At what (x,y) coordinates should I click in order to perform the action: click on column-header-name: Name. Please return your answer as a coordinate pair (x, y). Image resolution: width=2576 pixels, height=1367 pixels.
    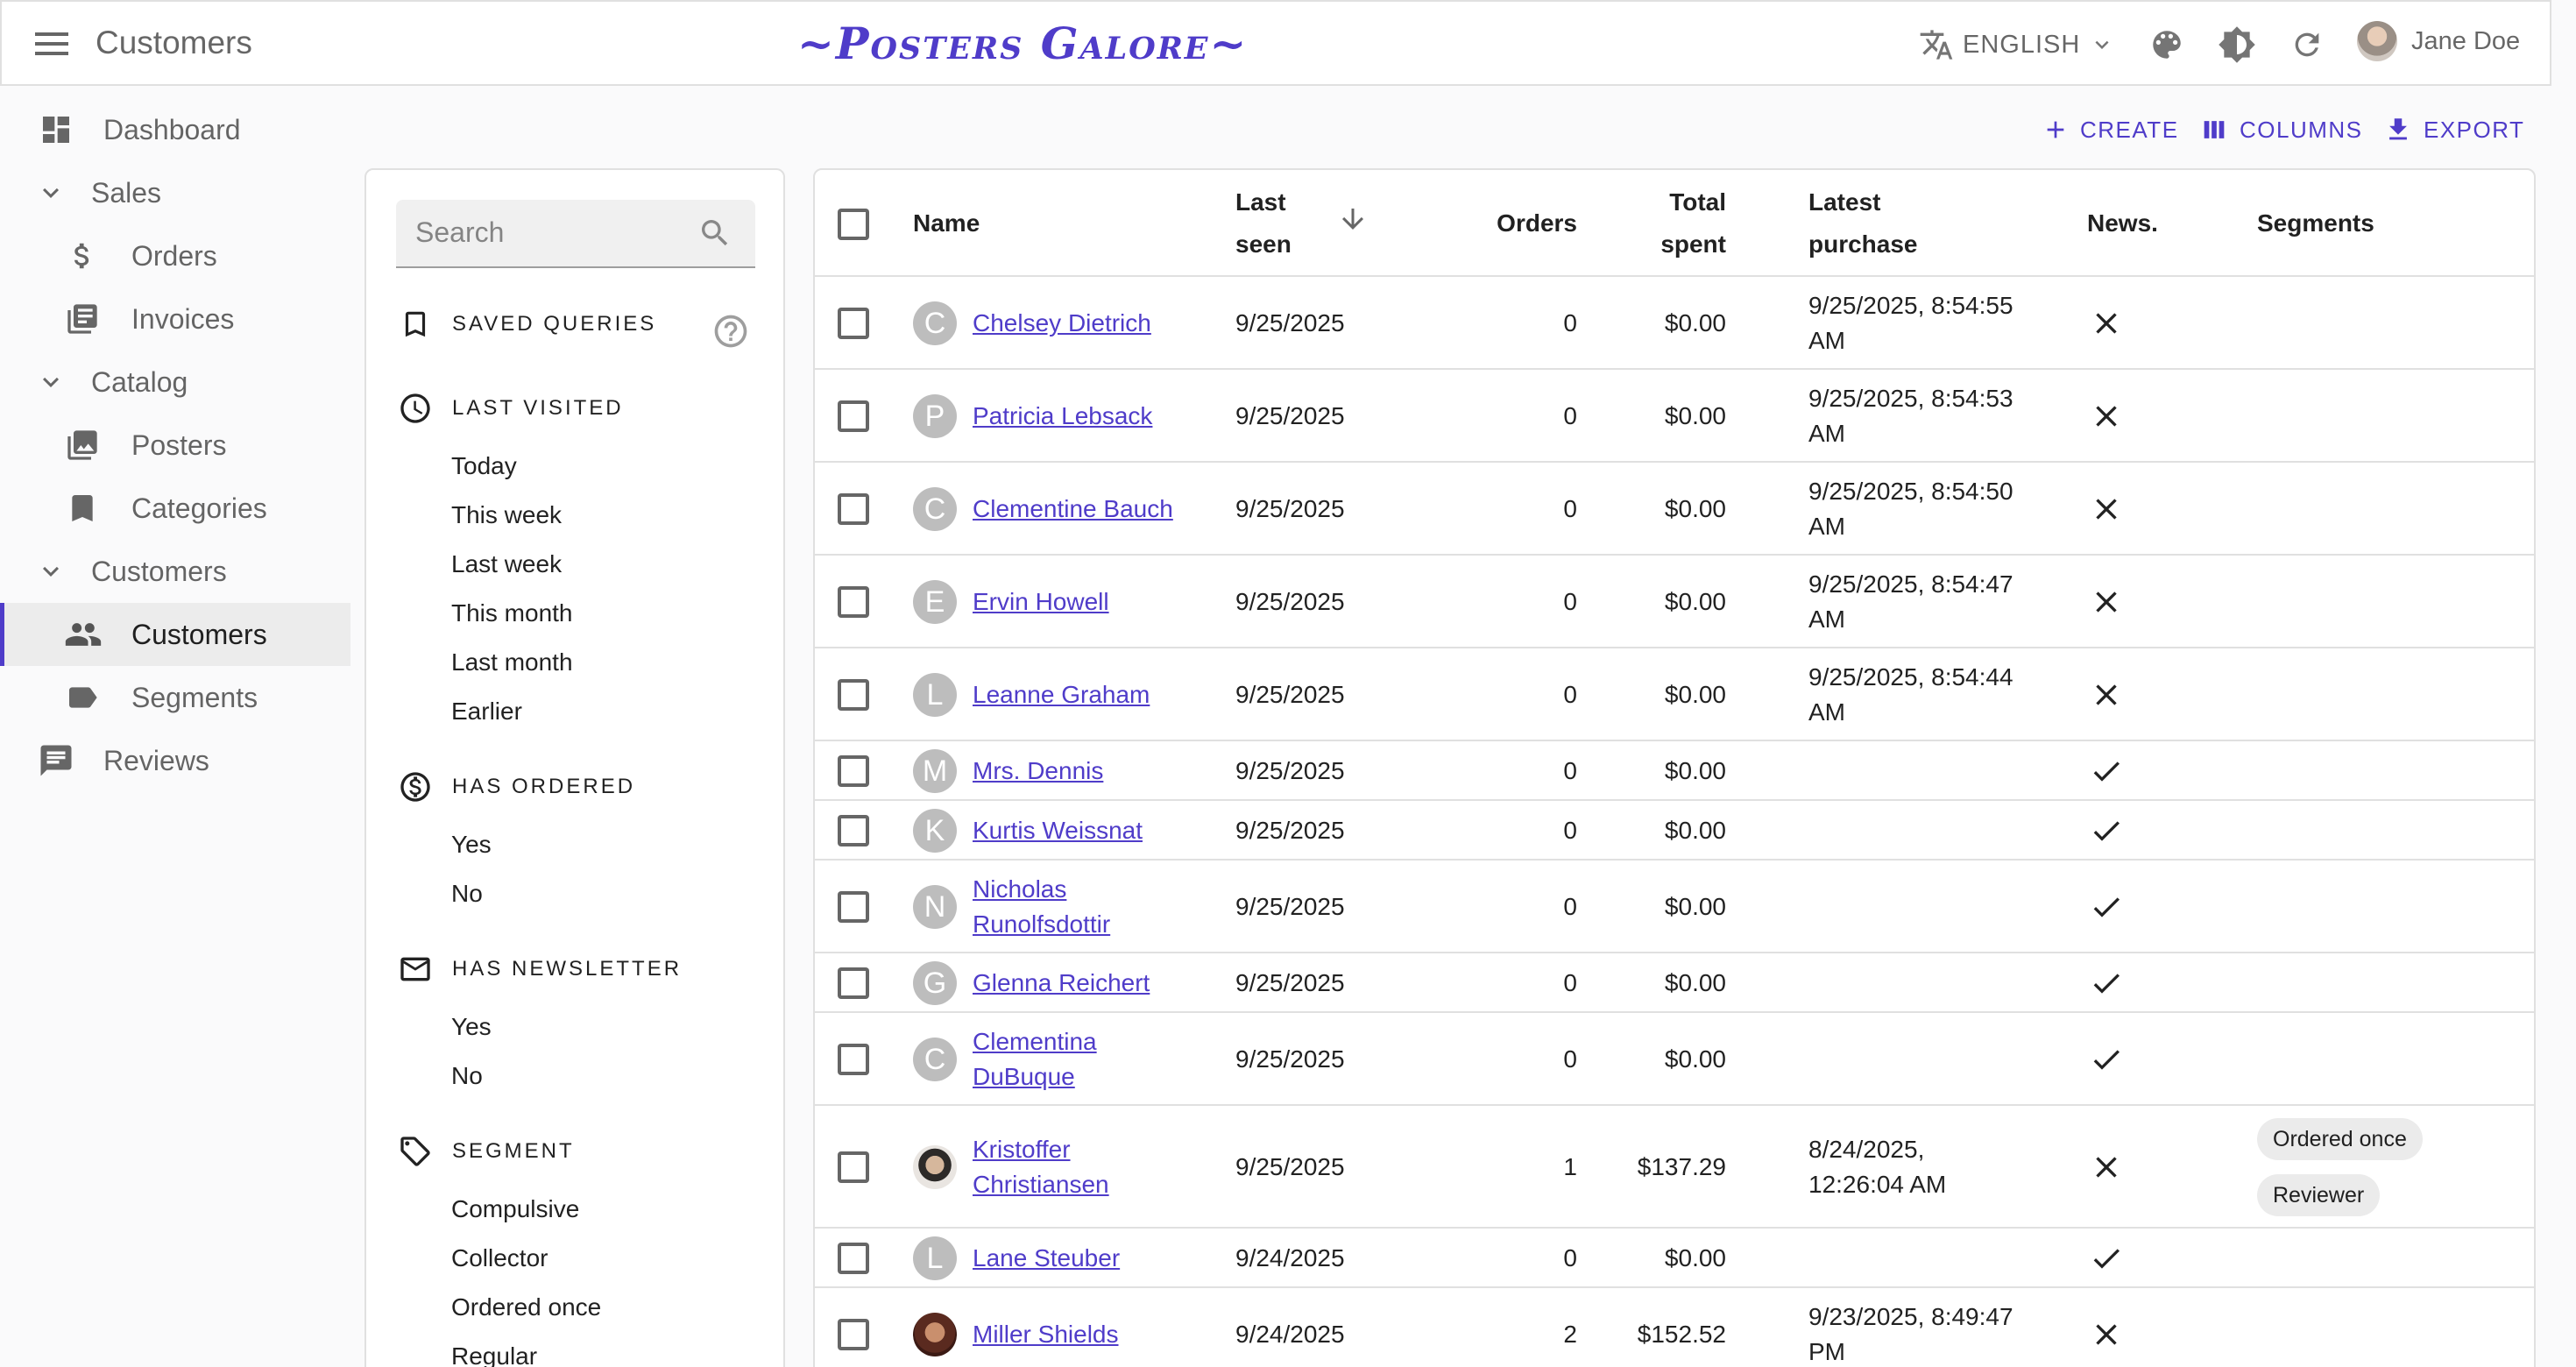
    Looking at the image, I should click on (946, 223).